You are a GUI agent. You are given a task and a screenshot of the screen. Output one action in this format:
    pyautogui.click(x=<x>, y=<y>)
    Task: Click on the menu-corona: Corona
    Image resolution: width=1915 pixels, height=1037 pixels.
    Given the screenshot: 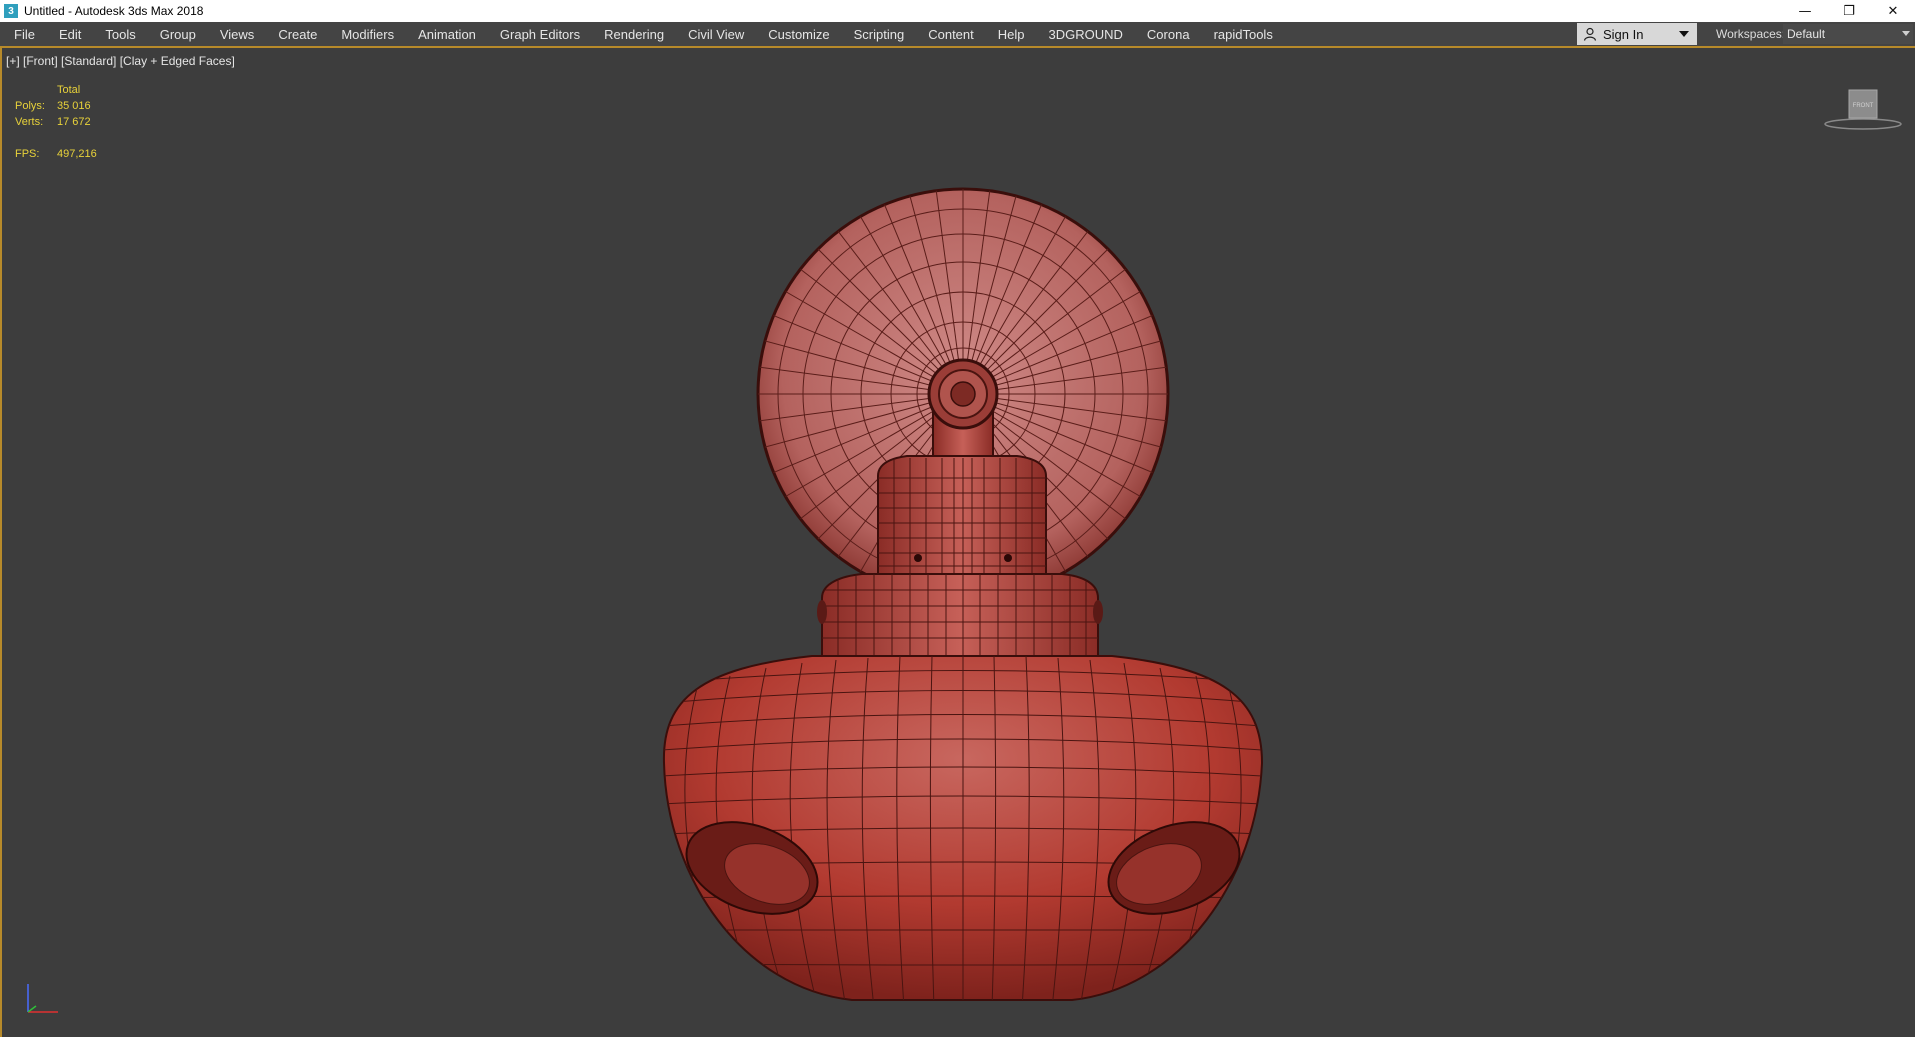 What is the action you would take?
    pyautogui.click(x=1168, y=34)
    